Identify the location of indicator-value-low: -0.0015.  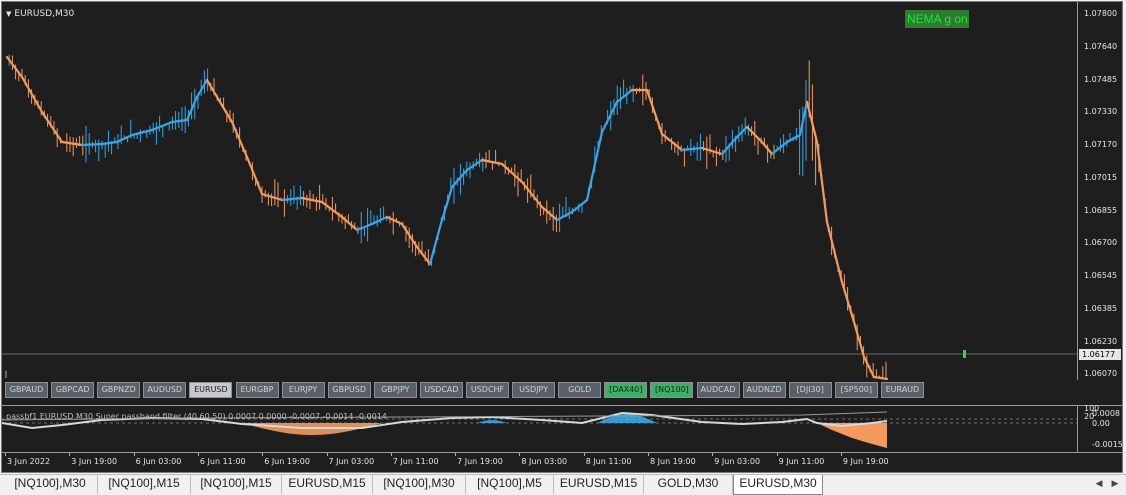
(1107, 444).